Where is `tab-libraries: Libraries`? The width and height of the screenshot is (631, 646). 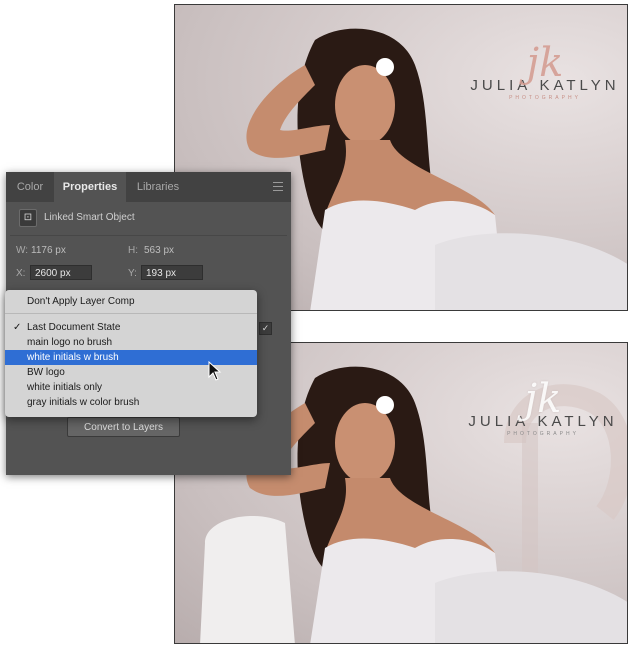
tab-libraries: Libraries is located at coordinates (158, 187).